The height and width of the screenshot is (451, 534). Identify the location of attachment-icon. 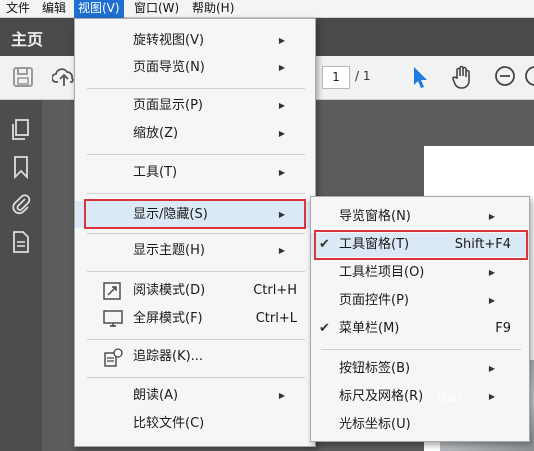
(21, 206).